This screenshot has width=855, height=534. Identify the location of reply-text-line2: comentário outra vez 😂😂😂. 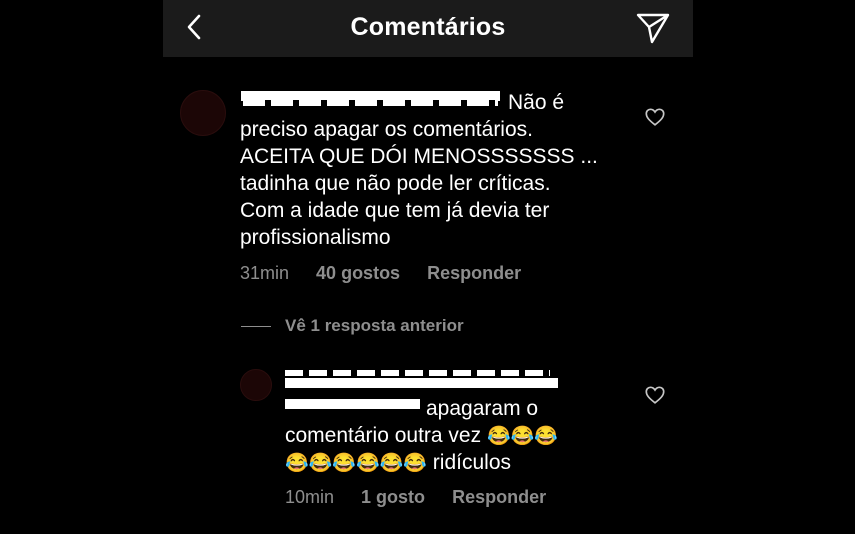
(421, 436).